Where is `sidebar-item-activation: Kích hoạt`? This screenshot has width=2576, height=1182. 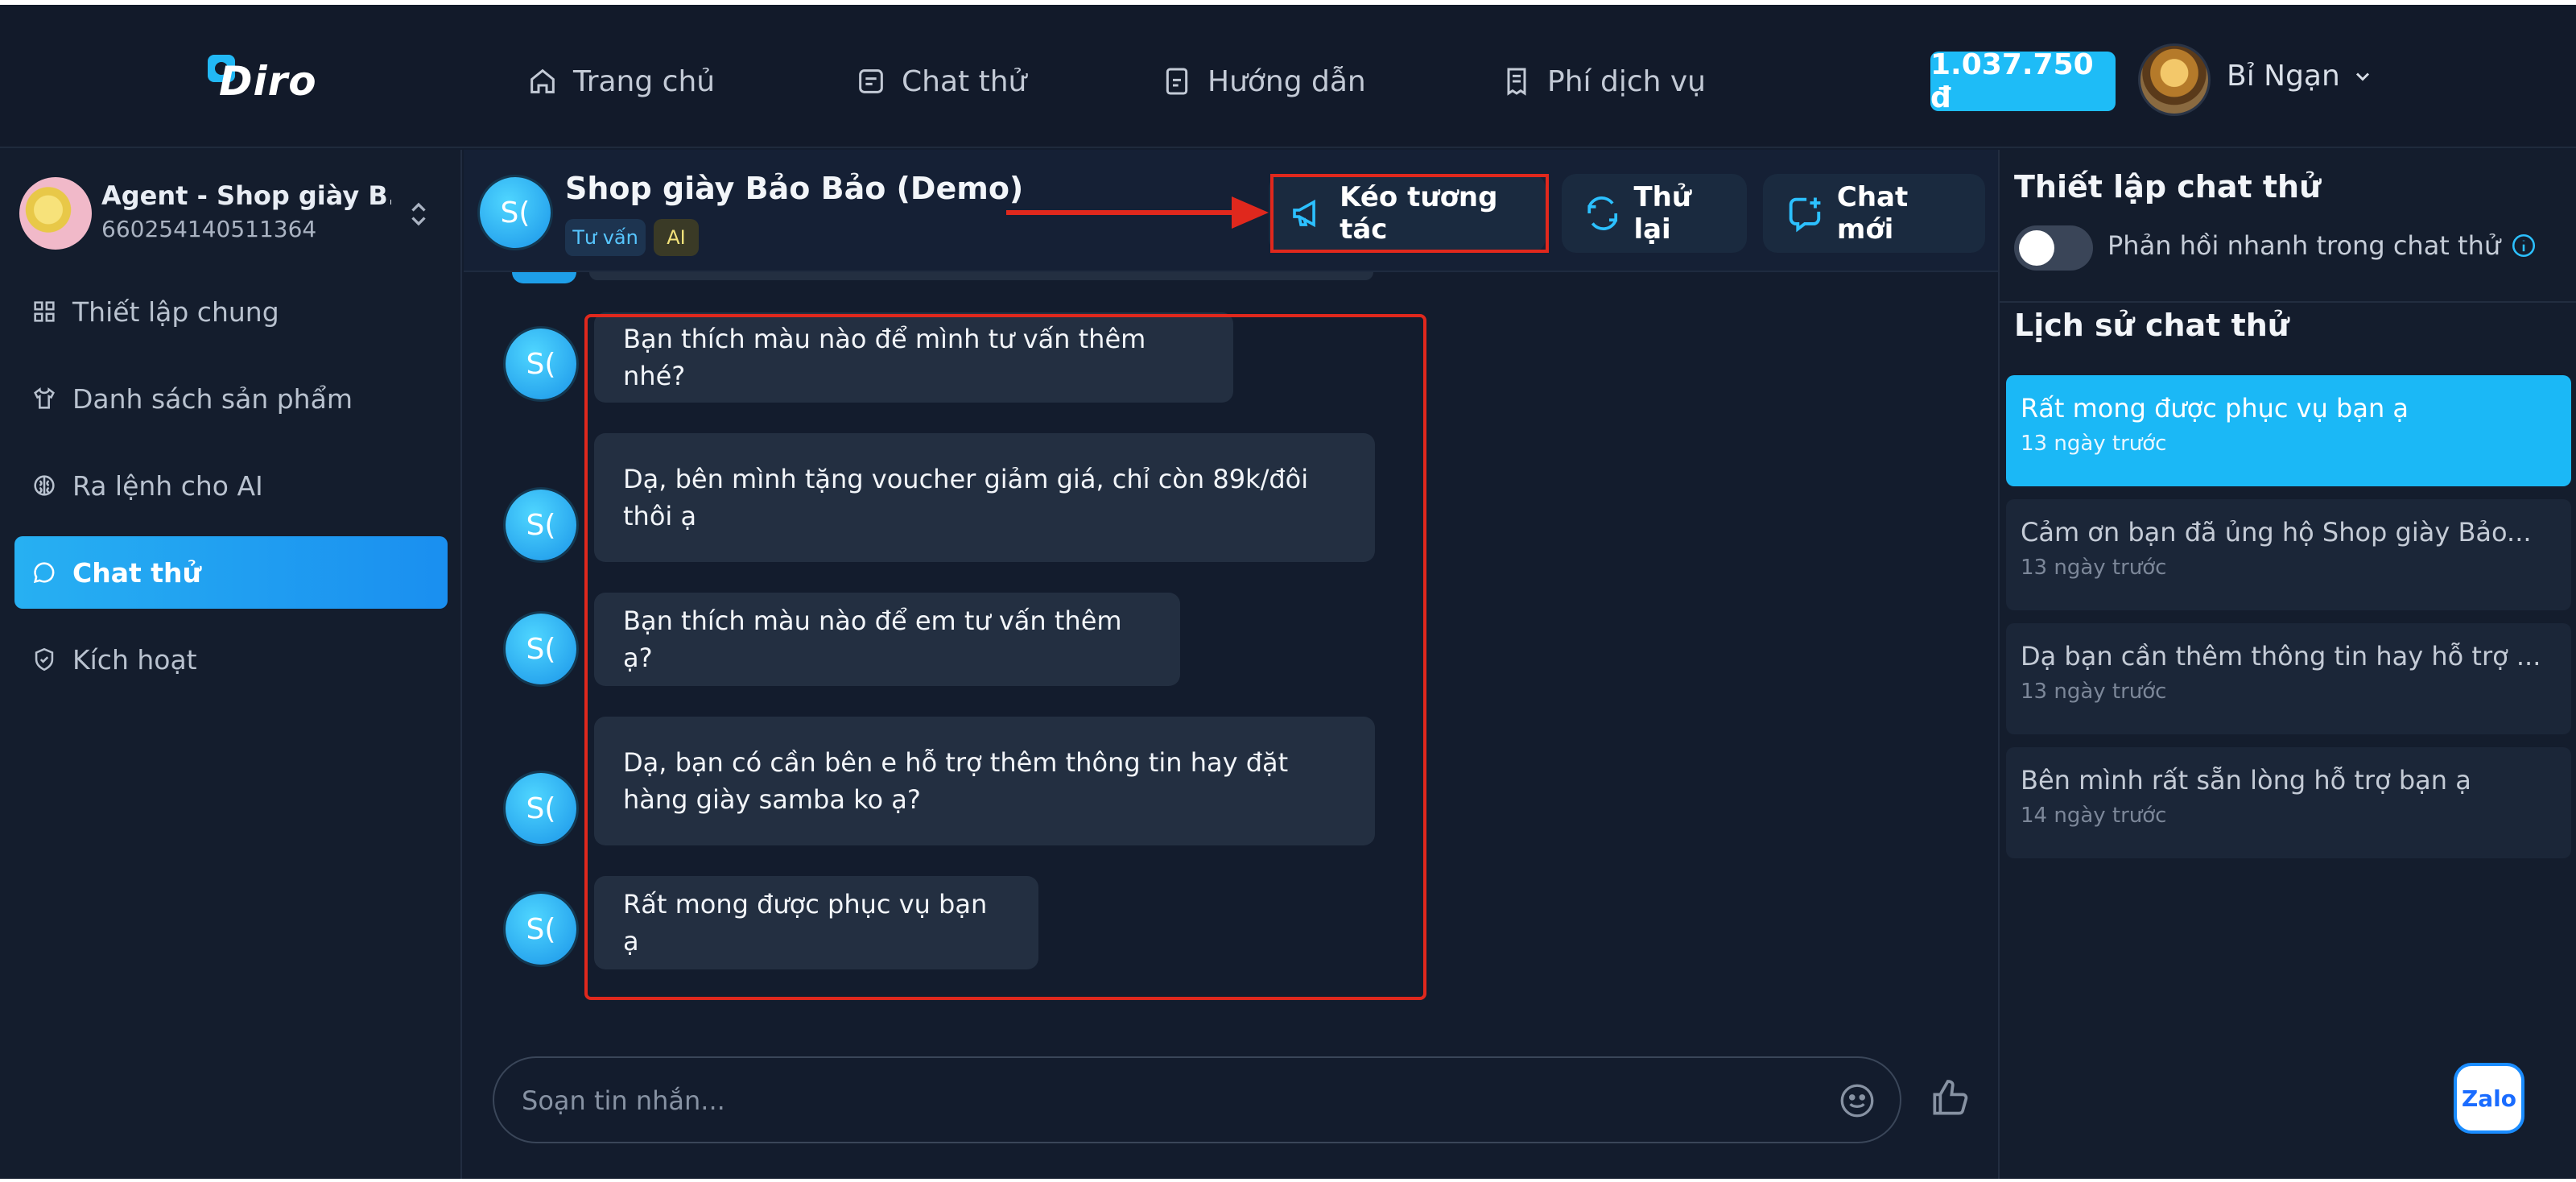 sidebar-item-activation: Kích hoạt is located at coordinates (231, 659).